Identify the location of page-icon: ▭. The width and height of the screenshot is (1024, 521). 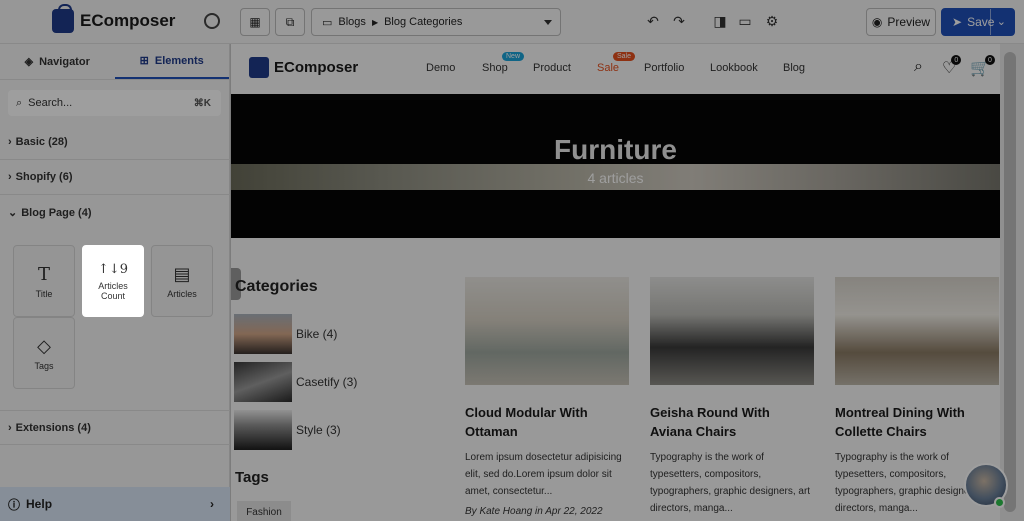
(327, 22).